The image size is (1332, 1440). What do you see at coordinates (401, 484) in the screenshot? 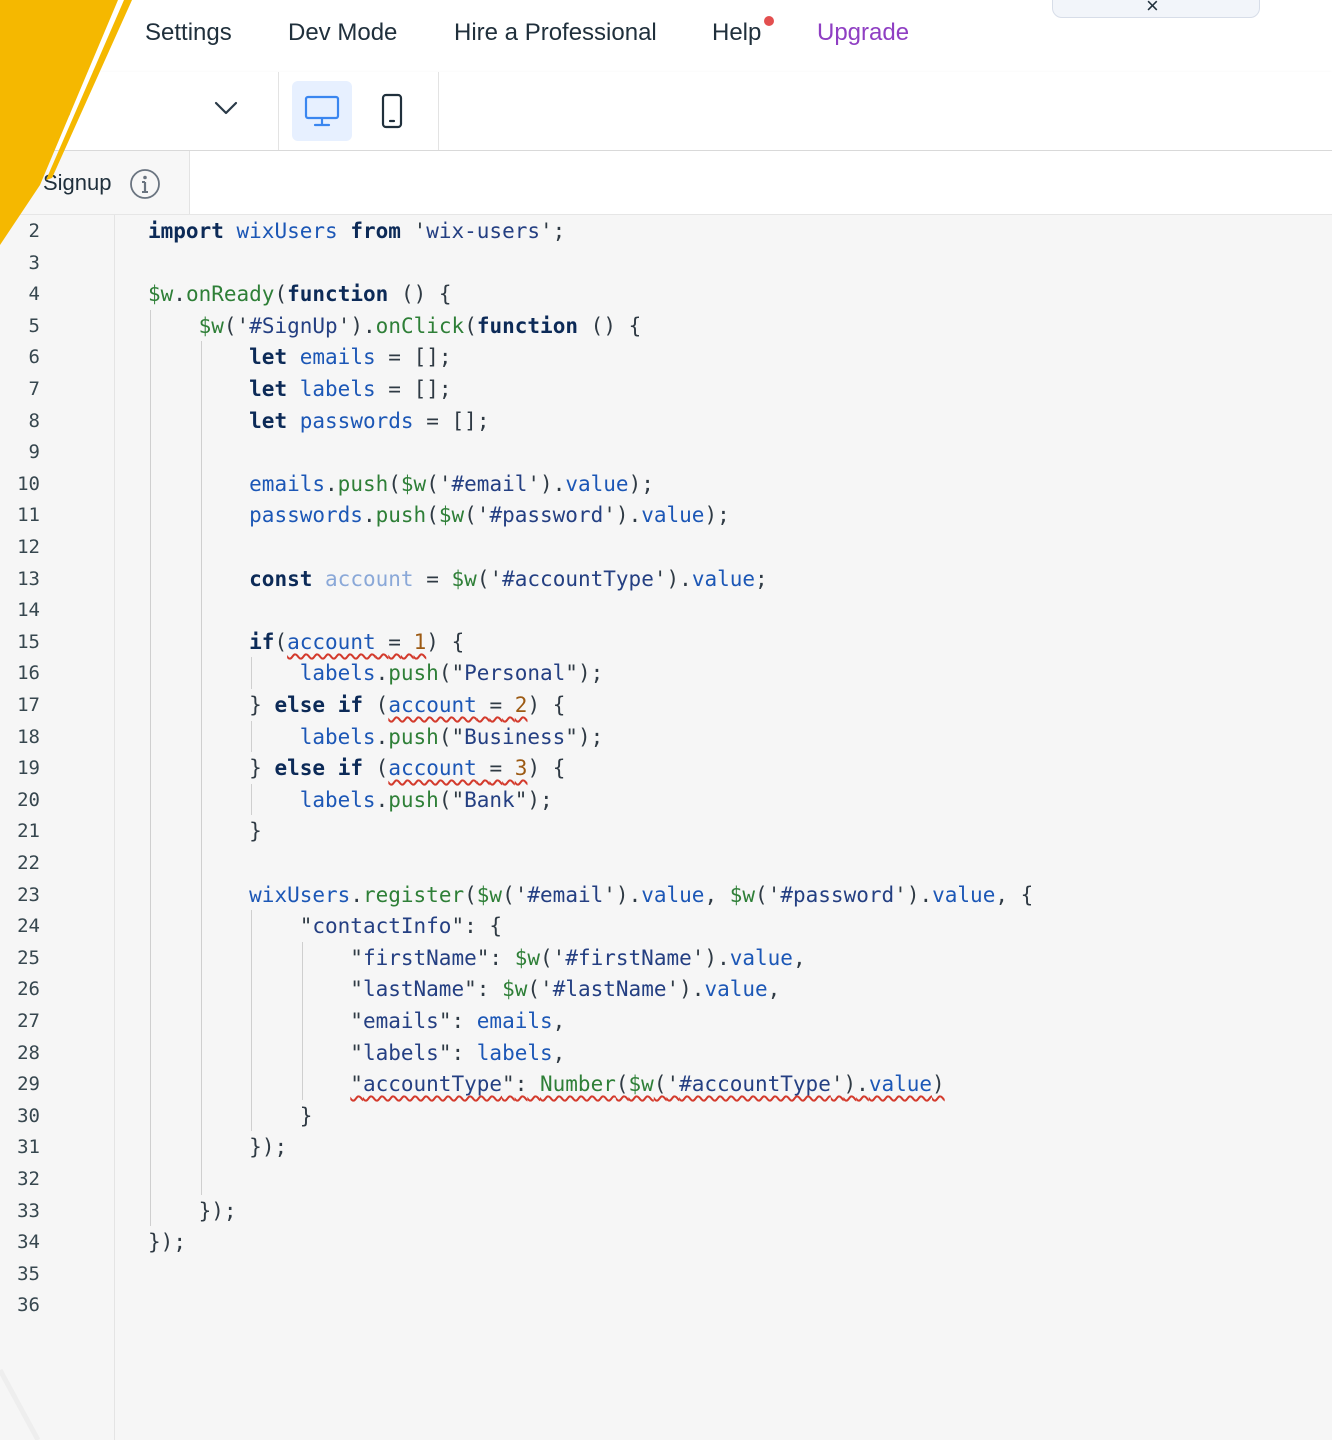
I see `code-line: emails.push($w('#email').value);` at bounding box center [401, 484].